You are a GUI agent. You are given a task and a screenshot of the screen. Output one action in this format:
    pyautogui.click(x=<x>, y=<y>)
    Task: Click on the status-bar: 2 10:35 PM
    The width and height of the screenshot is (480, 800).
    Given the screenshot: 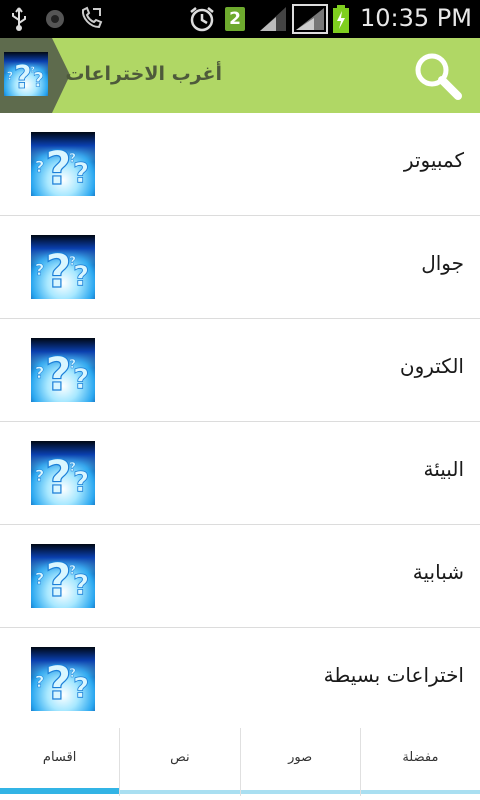 What is the action you would take?
    pyautogui.click(x=240, y=19)
    